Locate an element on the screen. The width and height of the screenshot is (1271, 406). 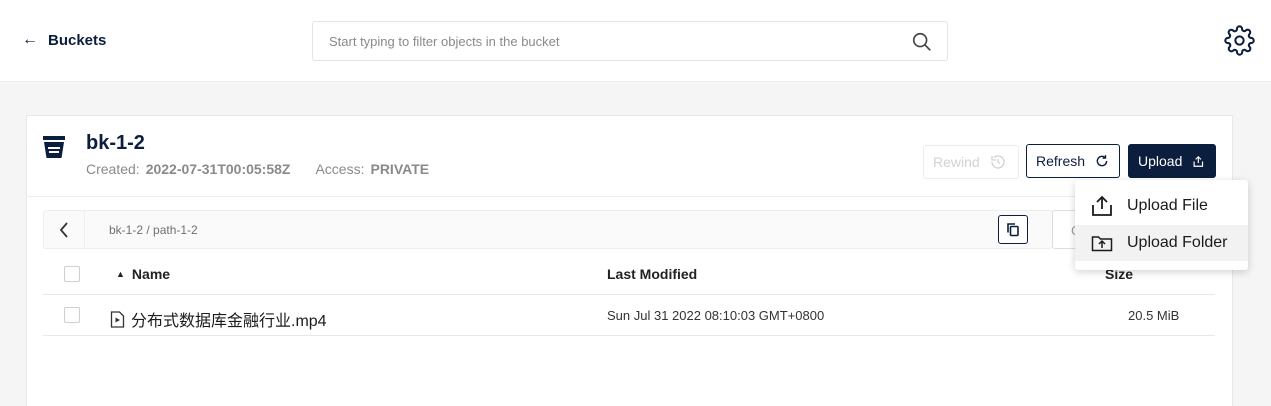
search-box is located at coordinates (630, 41).